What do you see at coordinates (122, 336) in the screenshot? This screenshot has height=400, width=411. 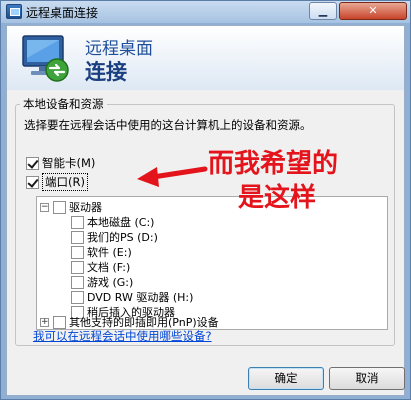 I see `devices-help-link: 我可以在远程会话中使用哪些设备?` at bounding box center [122, 336].